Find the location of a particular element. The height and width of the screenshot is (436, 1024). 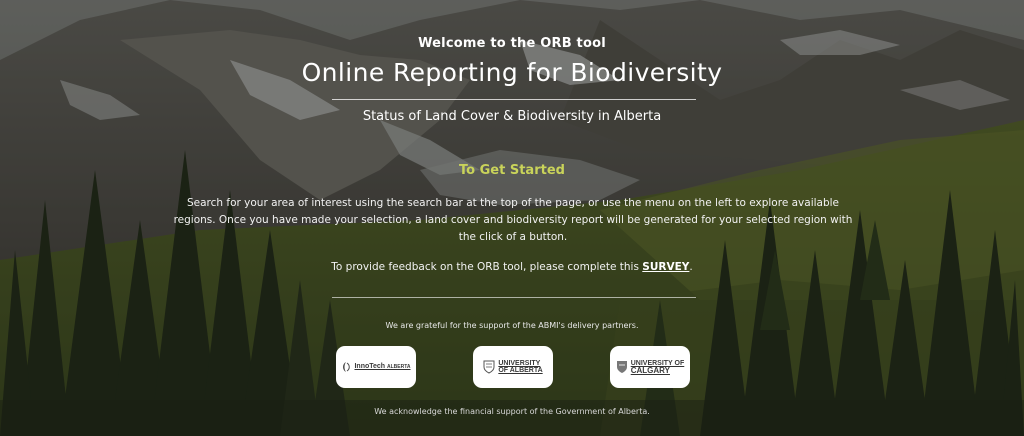

ucalgary-logo-line2: CALGARY is located at coordinates (650, 370).